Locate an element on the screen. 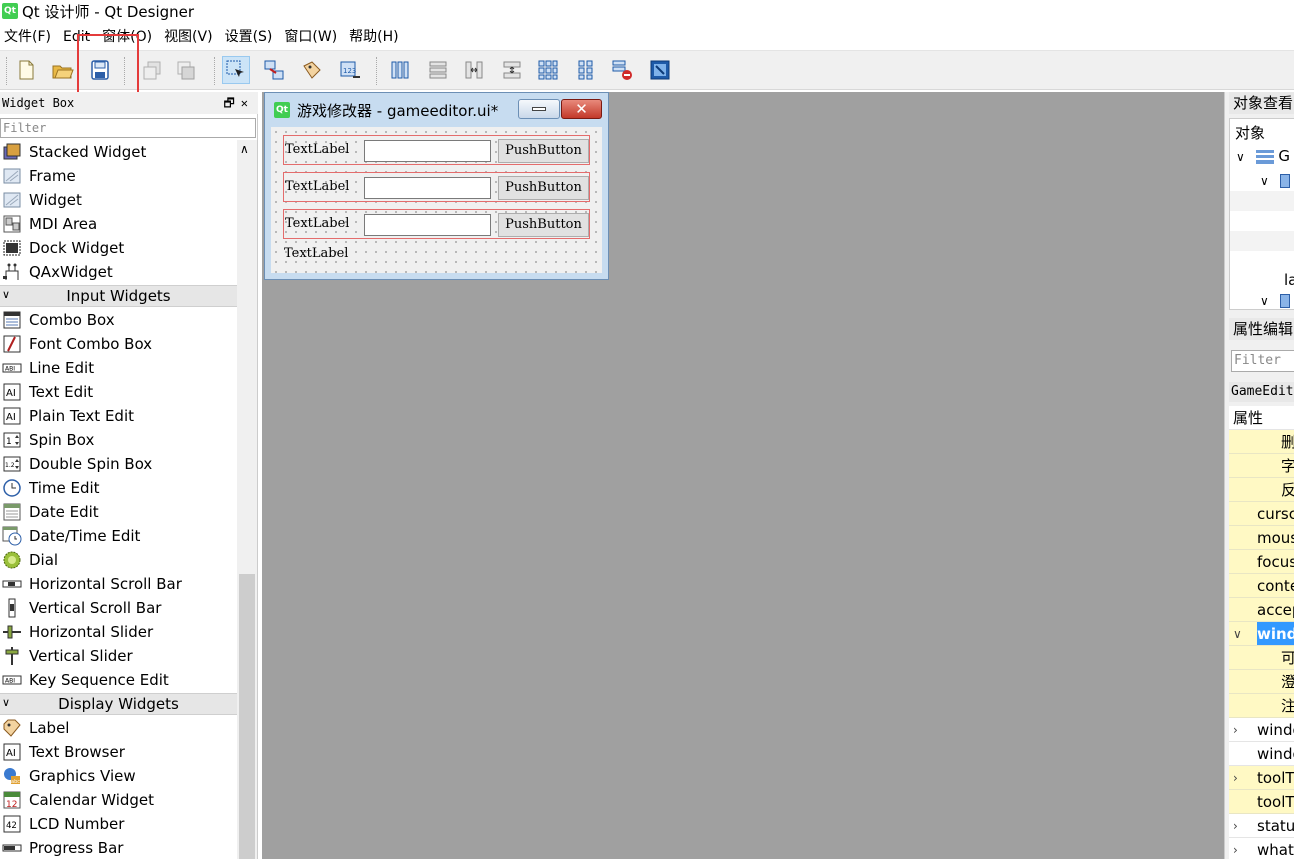 The image size is (1294, 859). category-input-widgets: ∨ Input Widgets is located at coordinates (118, 296).